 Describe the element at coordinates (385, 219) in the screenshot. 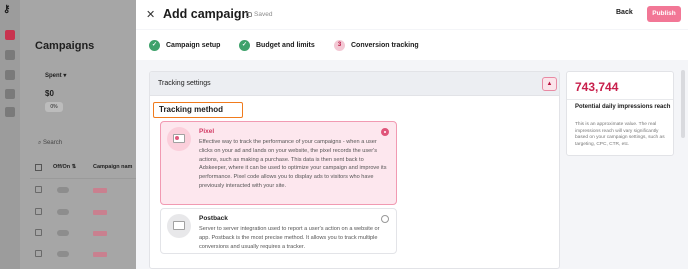

I see `postback-radio` at that location.